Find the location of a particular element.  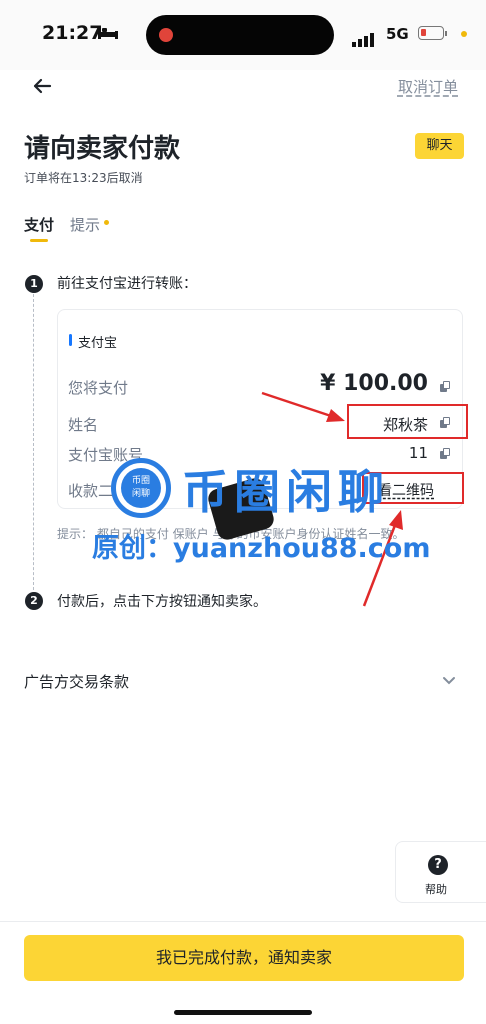

watermark-subtitle: 原创：yuanzhou88.com is located at coordinates (261, 548).